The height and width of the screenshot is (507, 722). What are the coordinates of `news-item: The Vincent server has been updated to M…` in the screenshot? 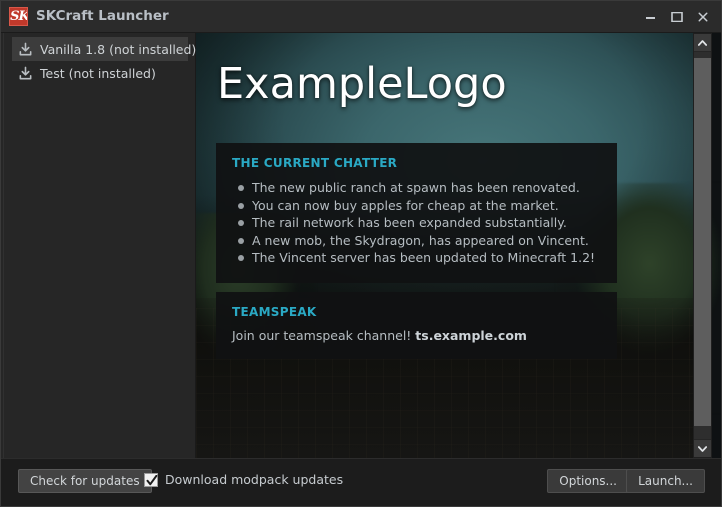 It's located at (416, 258).